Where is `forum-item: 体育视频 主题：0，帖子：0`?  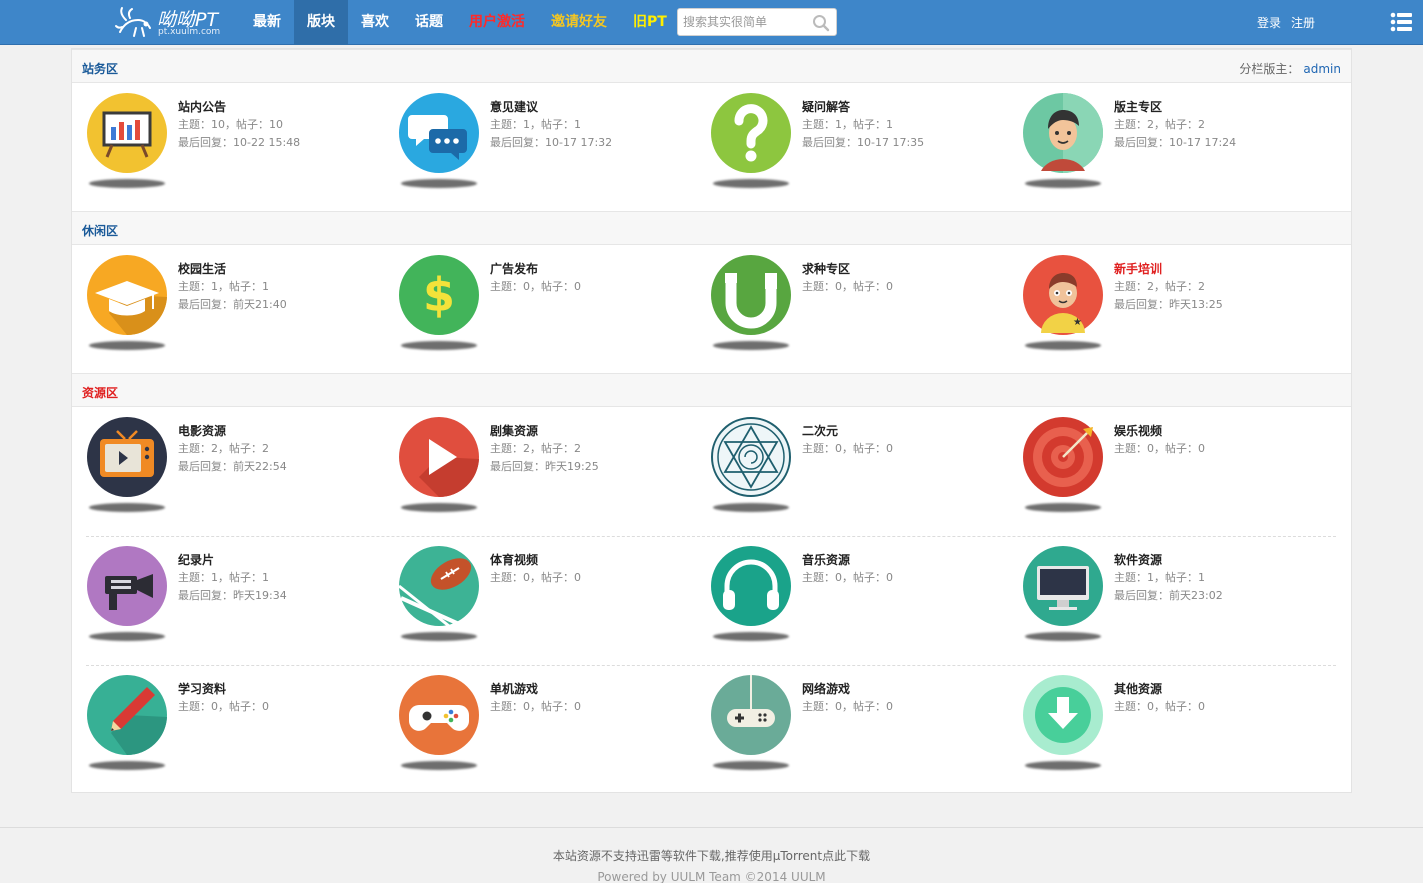
forum-item: 体育视频 主题：0，帖子：0 is located at coordinates (549, 601).